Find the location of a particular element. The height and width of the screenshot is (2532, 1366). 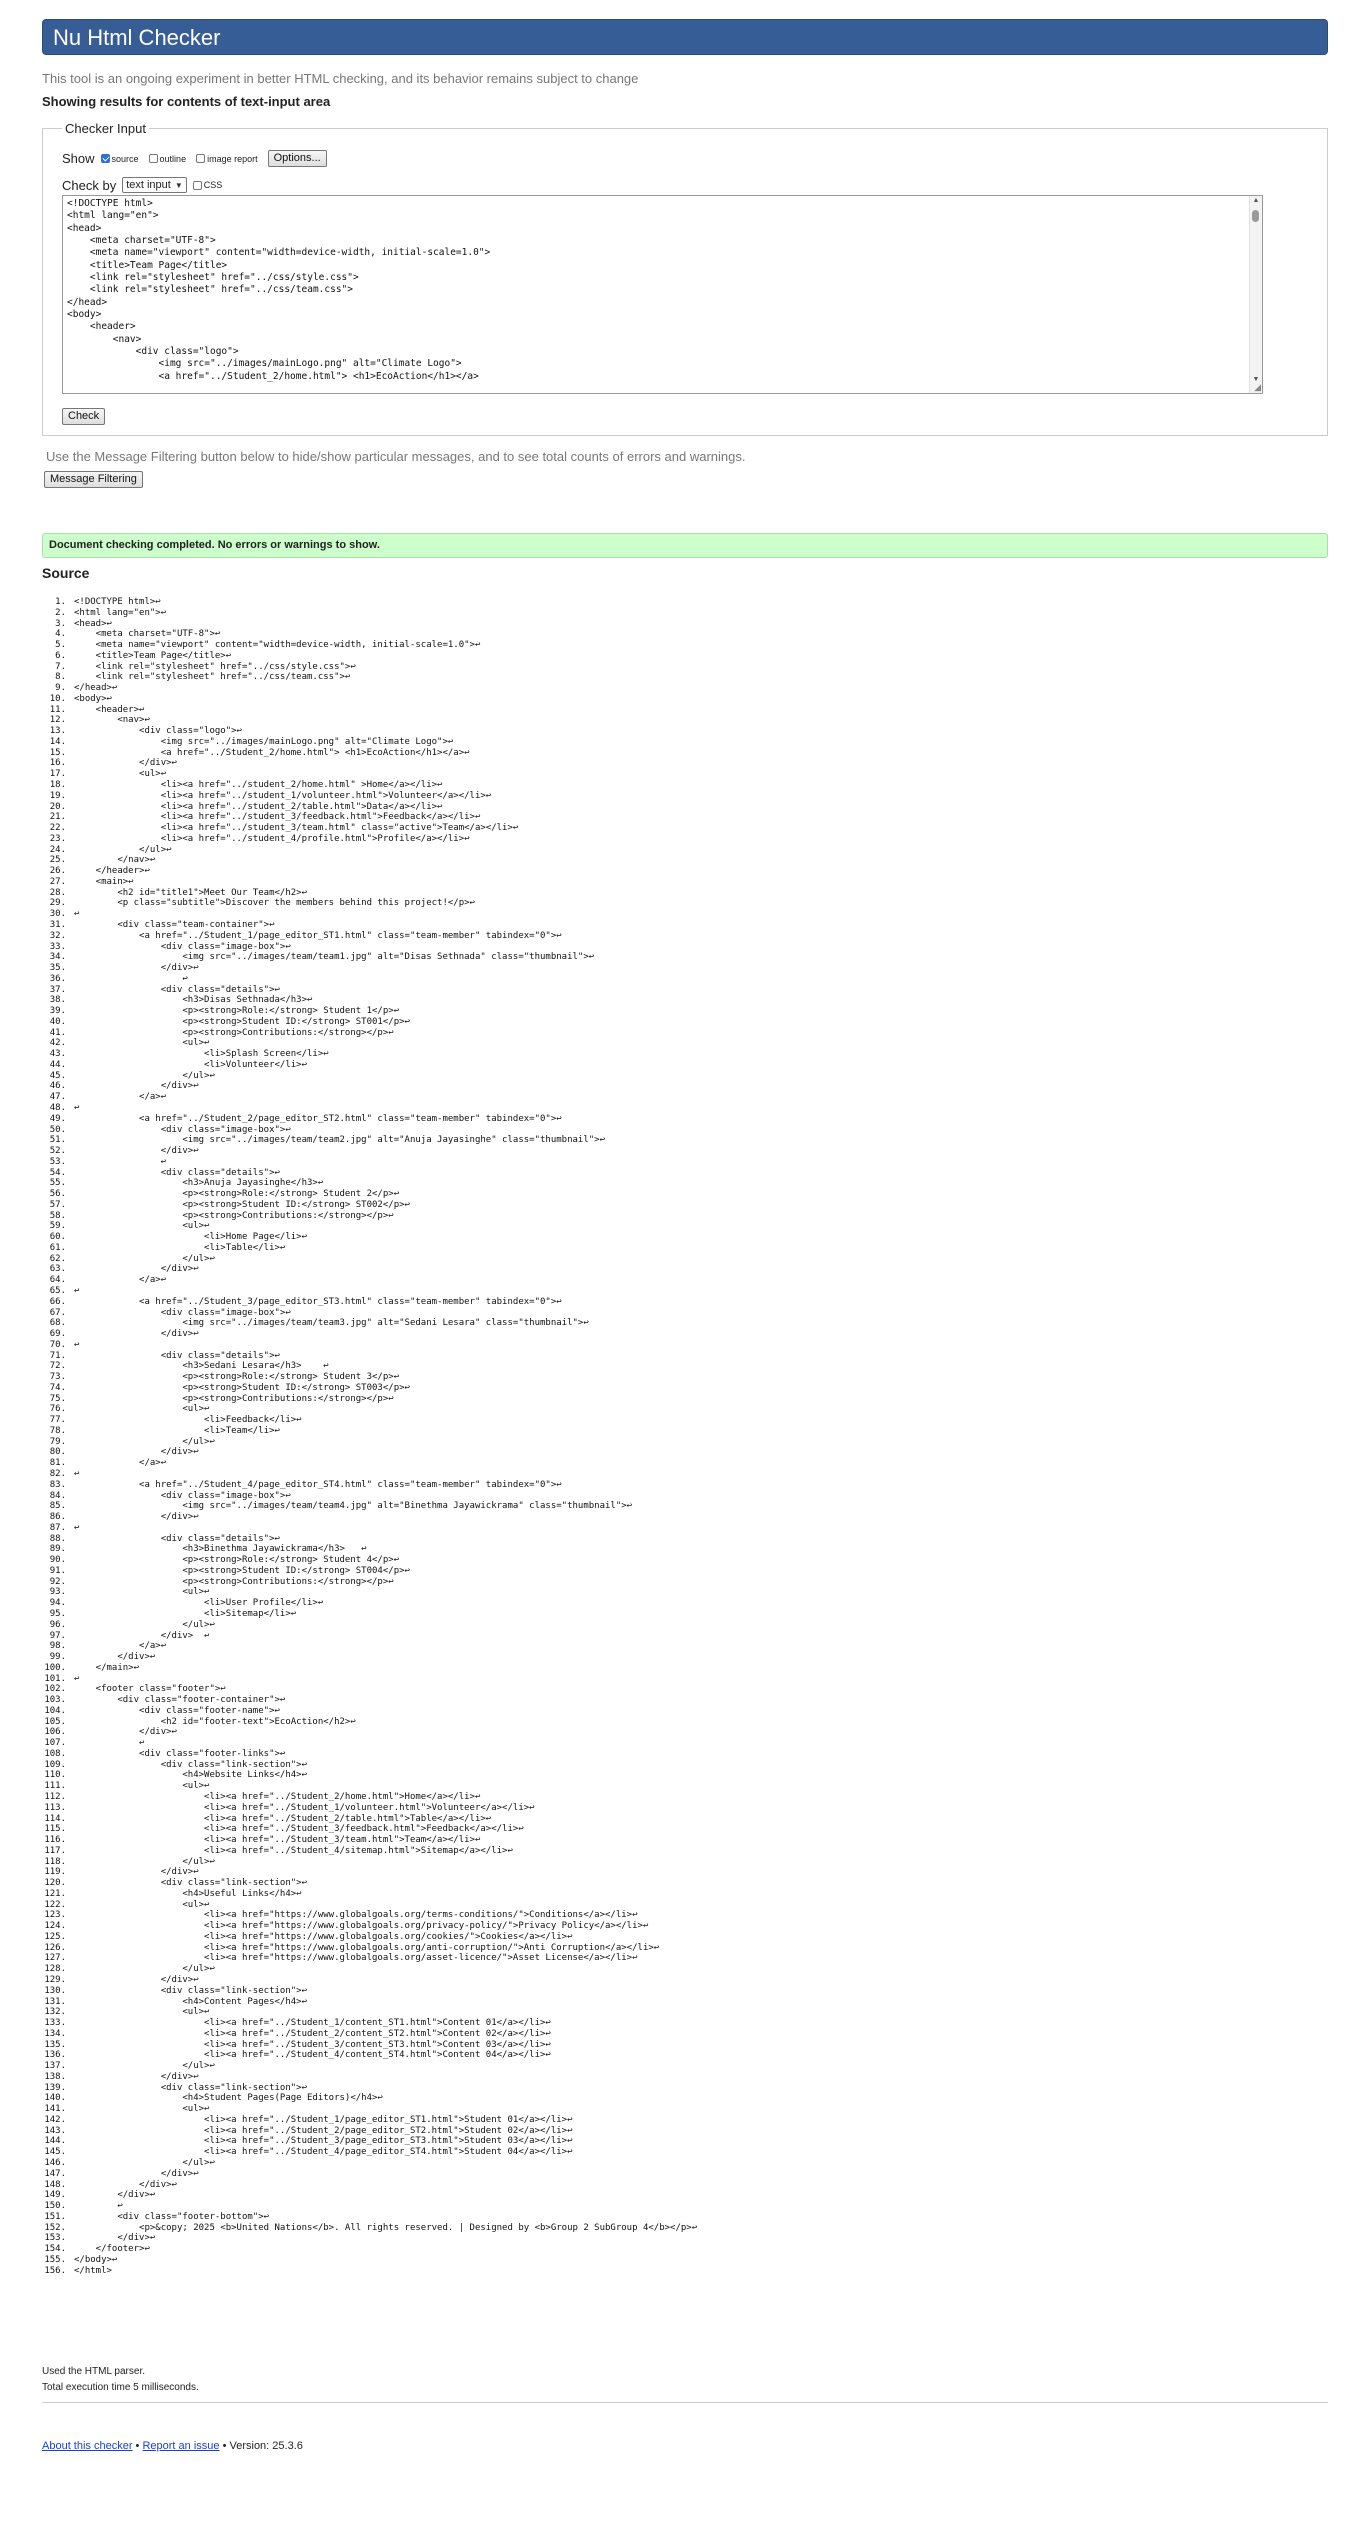

line-number: 131. is located at coordinates (55, 2001).